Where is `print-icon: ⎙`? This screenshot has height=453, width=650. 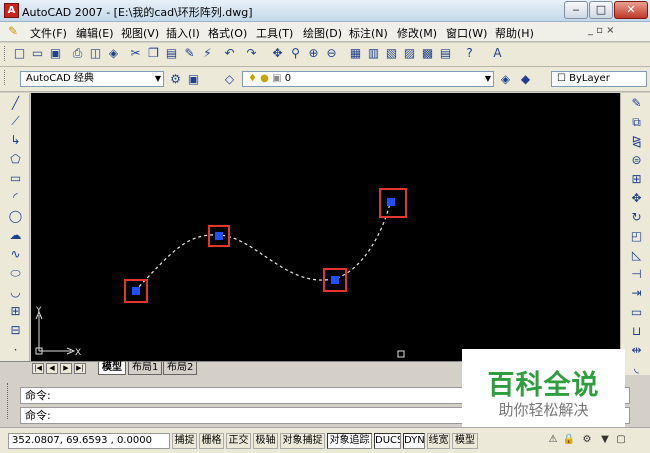
print-icon: ⎙ is located at coordinates (77, 53).